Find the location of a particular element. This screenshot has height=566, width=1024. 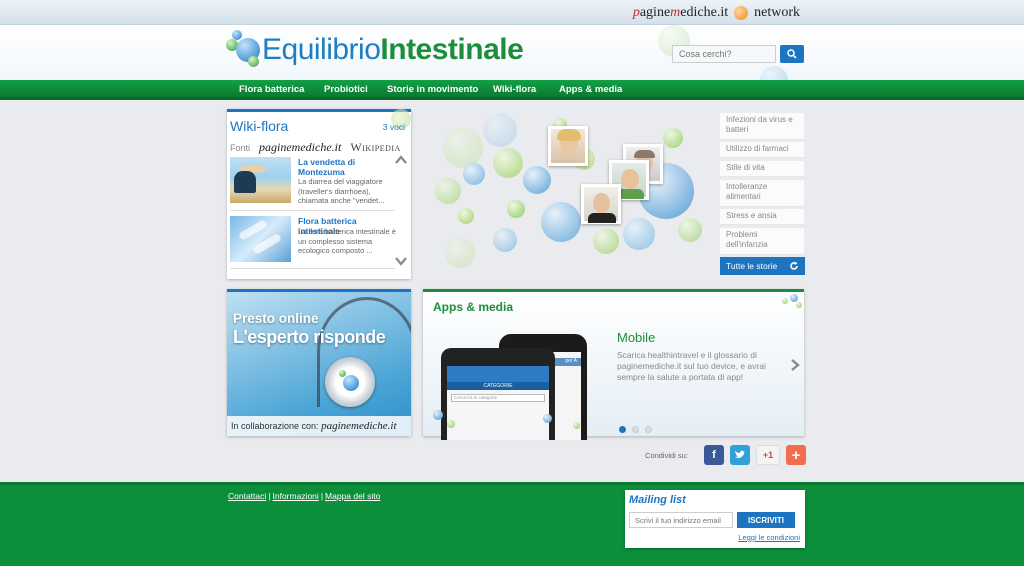

collab-brand-logo: paginemediche.it is located at coordinates (359, 426).